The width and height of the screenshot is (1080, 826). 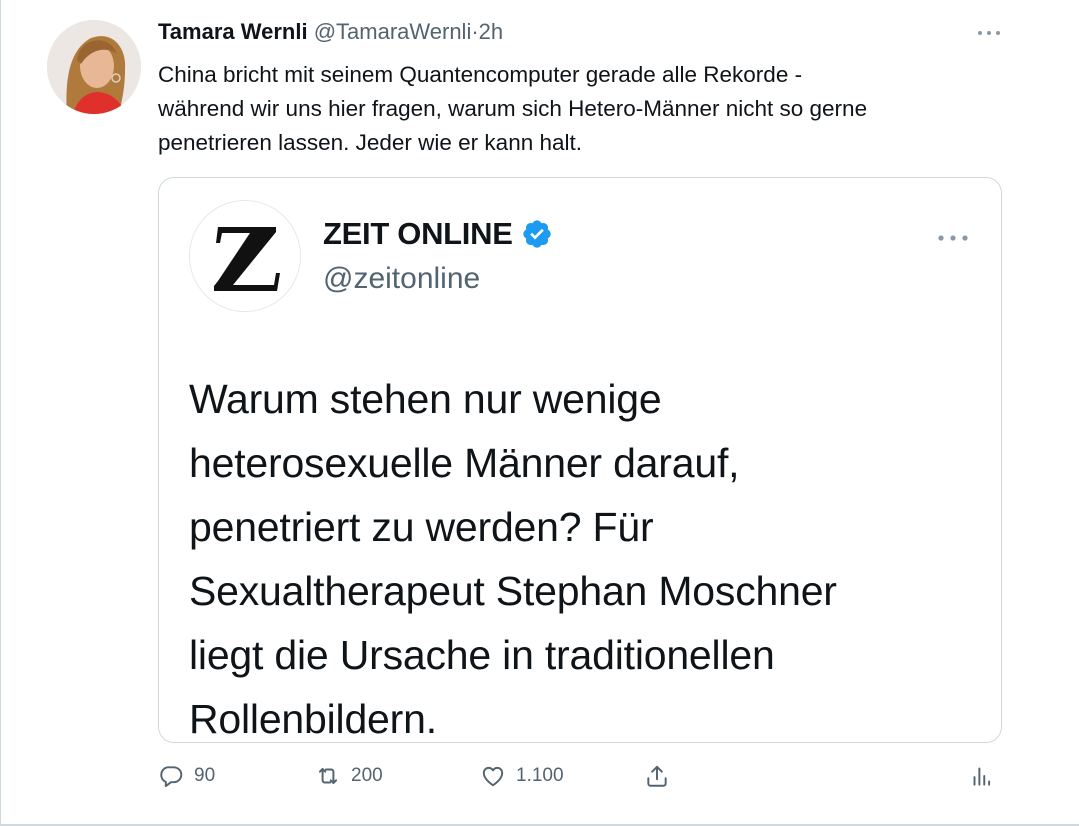 What do you see at coordinates (171, 777) in the screenshot?
I see `reply-icon` at bounding box center [171, 777].